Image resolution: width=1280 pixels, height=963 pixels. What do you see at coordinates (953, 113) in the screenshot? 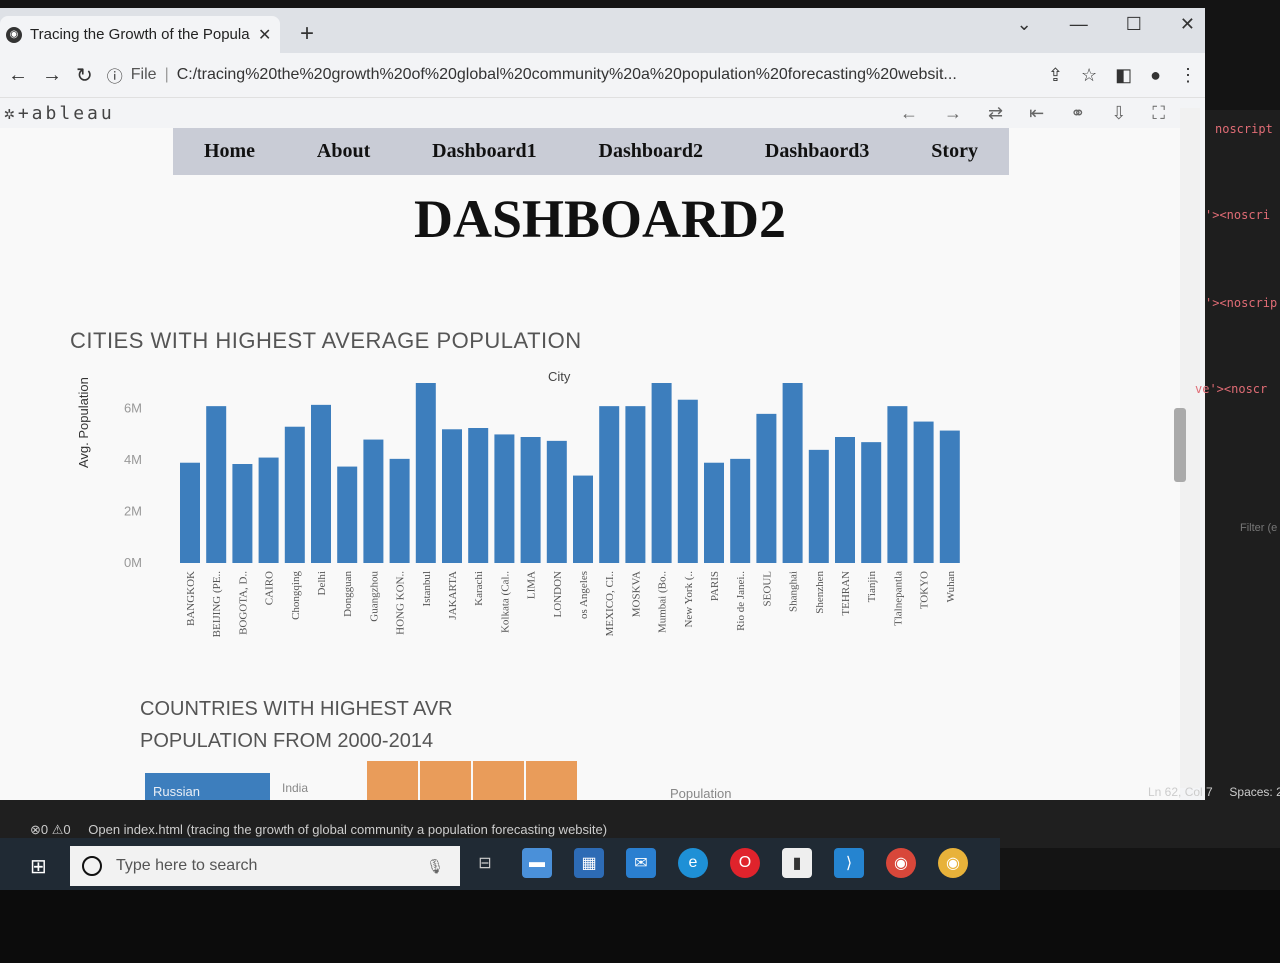
I see `redo-icon: →` at bounding box center [953, 113].